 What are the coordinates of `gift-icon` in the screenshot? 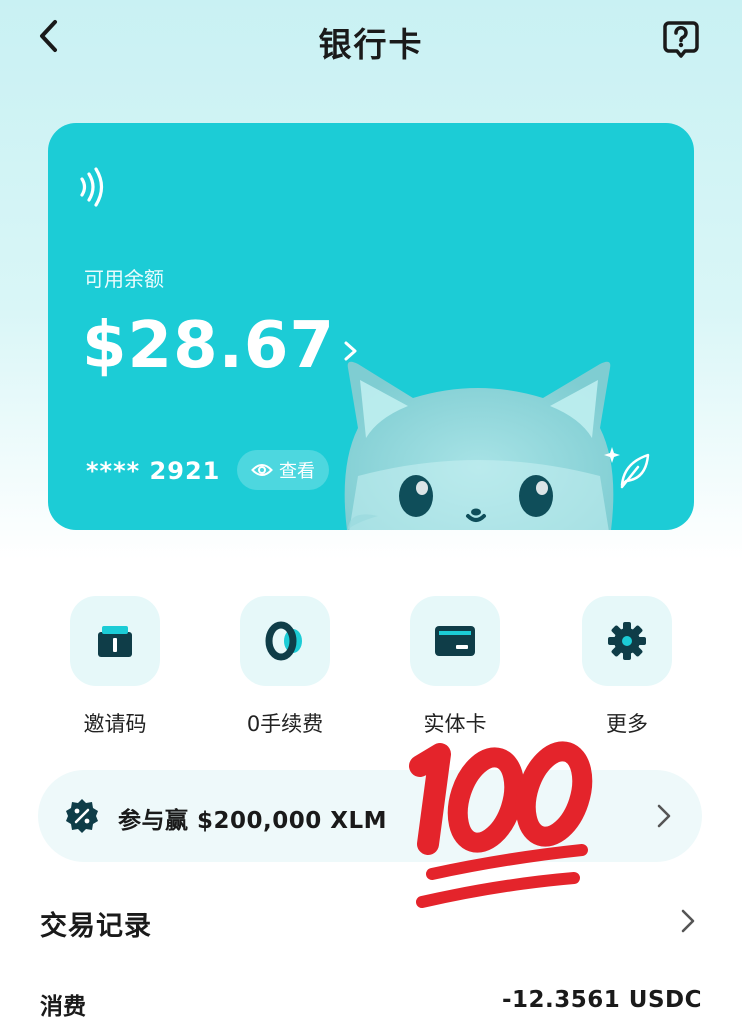 It's located at (115, 641).